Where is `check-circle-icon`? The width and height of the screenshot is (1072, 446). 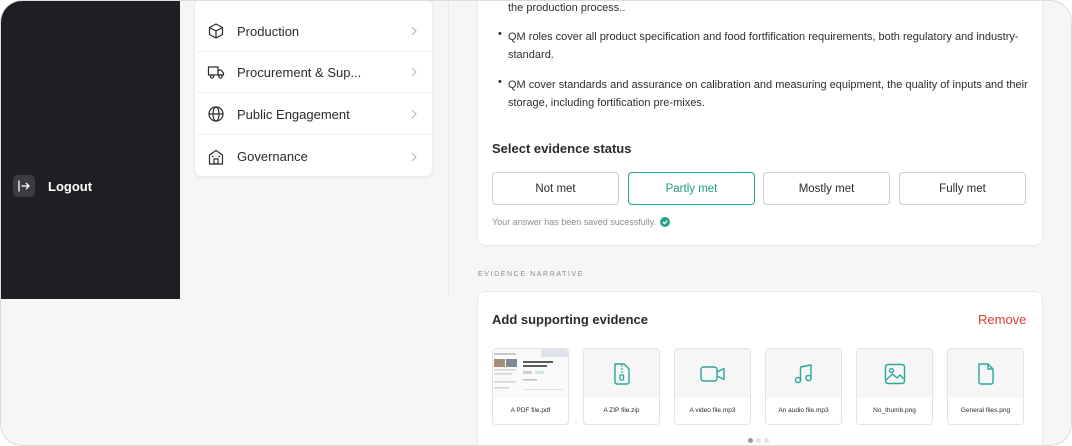
check-circle-icon is located at coordinates (665, 222).